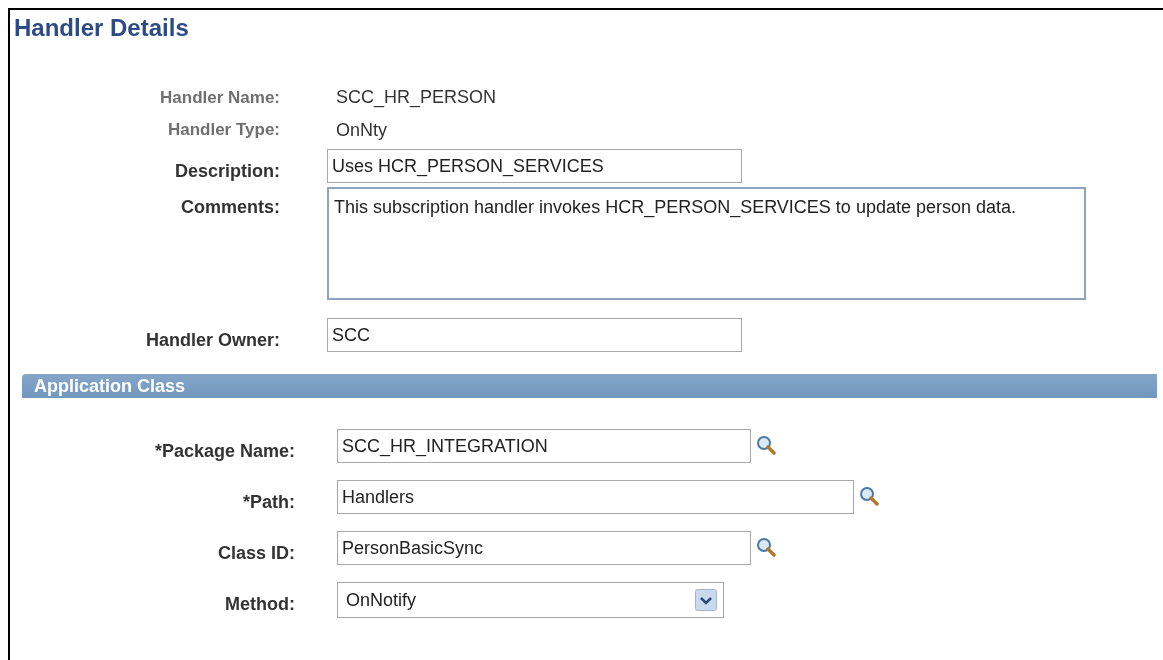 The image size is (1163, 660). Describe the element at coordinates (416, 97) in the screenshot. I see `field-value: SCC_HR_PERSON` at that location.